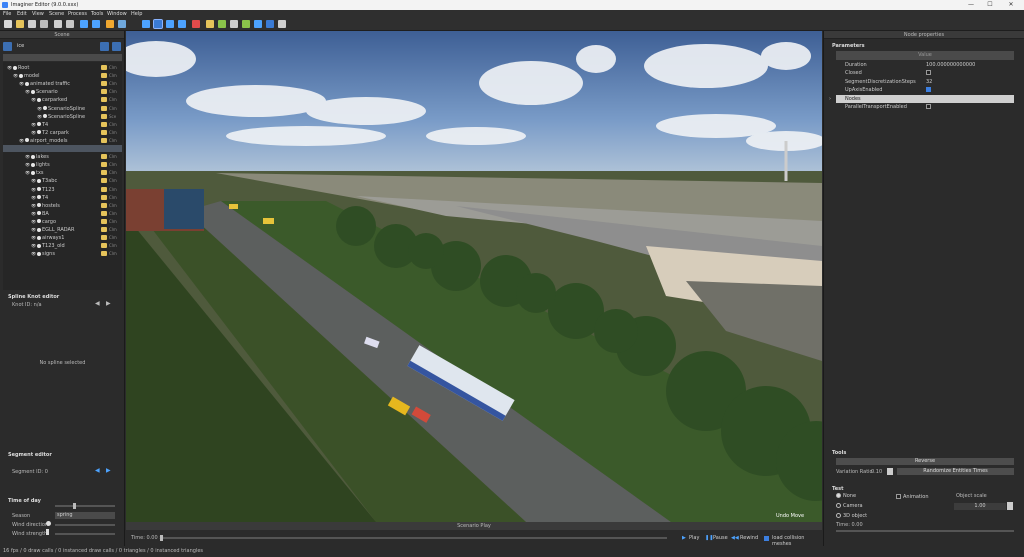 This screenshot has width=1024, height=557. What do you see at coordinates (955, 471) in the screenshot?
I see `randomize-times-button: Randomize Entities Times` at bounding box center [955, 471].